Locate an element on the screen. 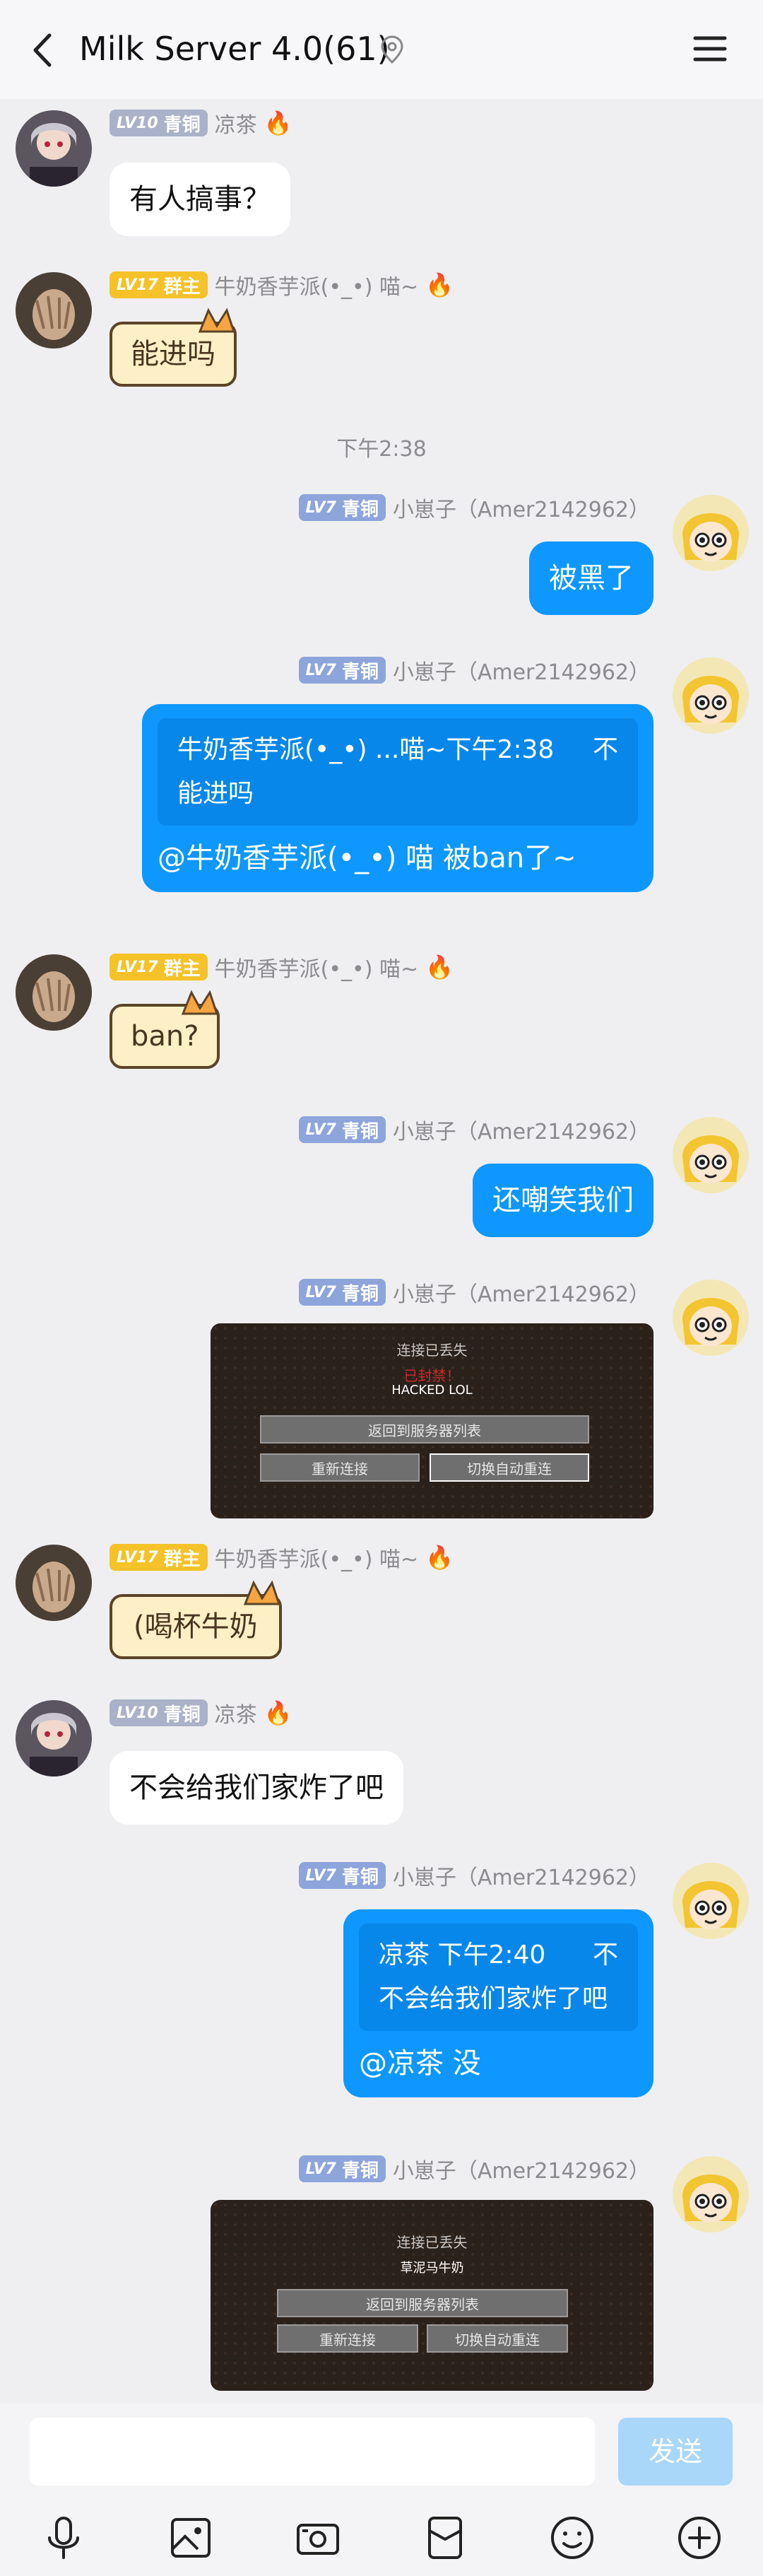 Image resolution: width=763 pixels, height=2576 pixels. location-pin-icon is located at coordinates (392, 50).